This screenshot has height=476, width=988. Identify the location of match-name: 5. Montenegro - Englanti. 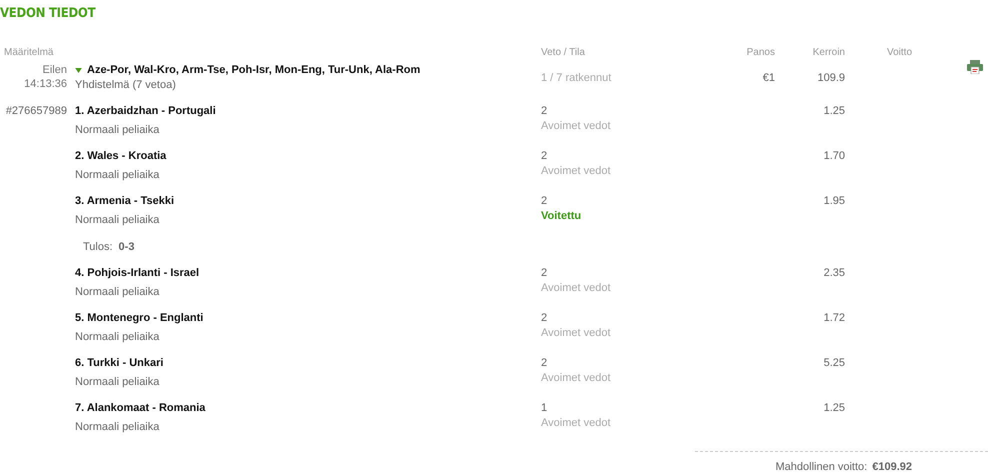
(139, 318).